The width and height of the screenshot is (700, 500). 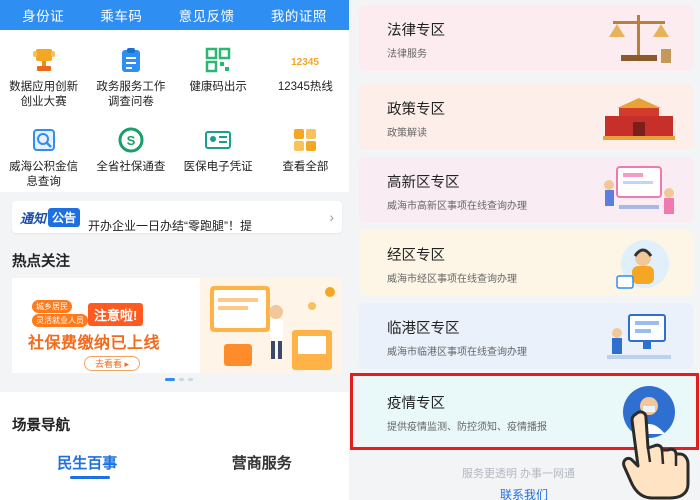 What do you see at coordinates (526, 38) in the screenshot?
I see `zone-law: 法律专区 法律服务` at bounding box center [526, 38].